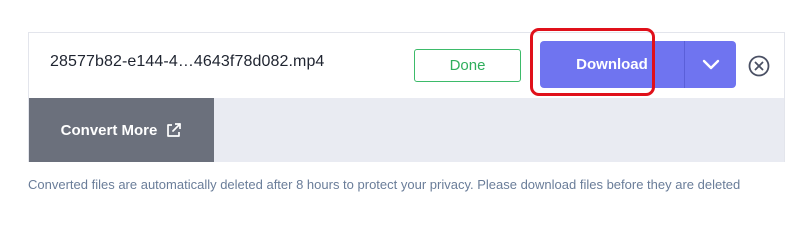  I want to click on remove-file-button, so click(759, 66).